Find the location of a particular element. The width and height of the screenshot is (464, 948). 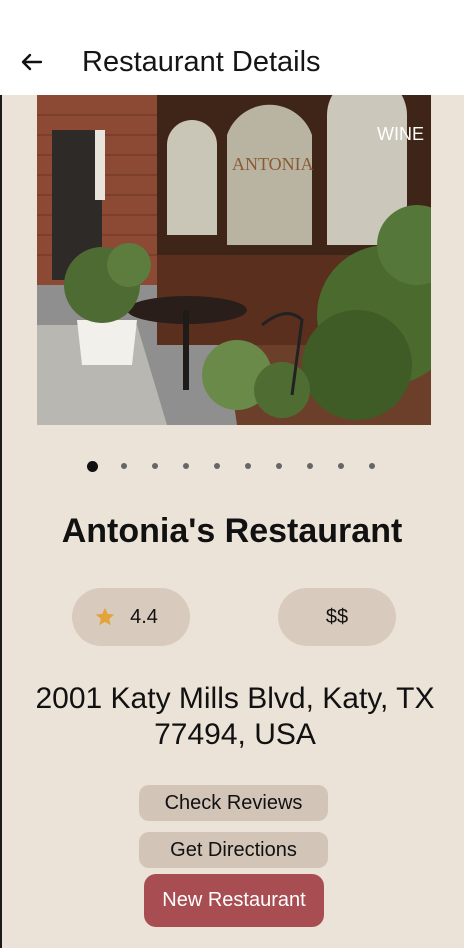

get-directions-button: Get Directions is located at coordinates (233, 850).